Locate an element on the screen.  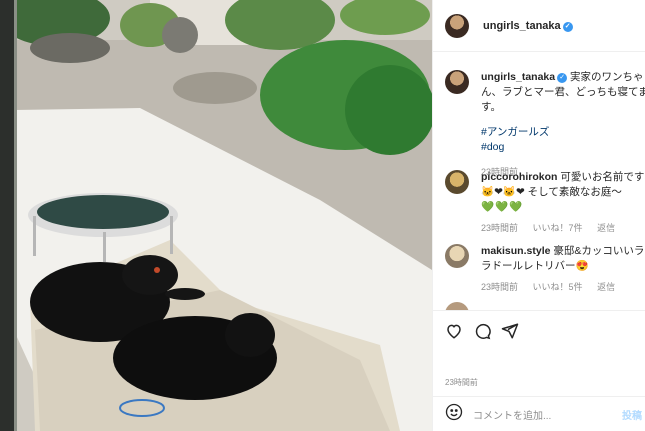
caption-username: ungirls_tanaka is located at coordinates (518, 77).